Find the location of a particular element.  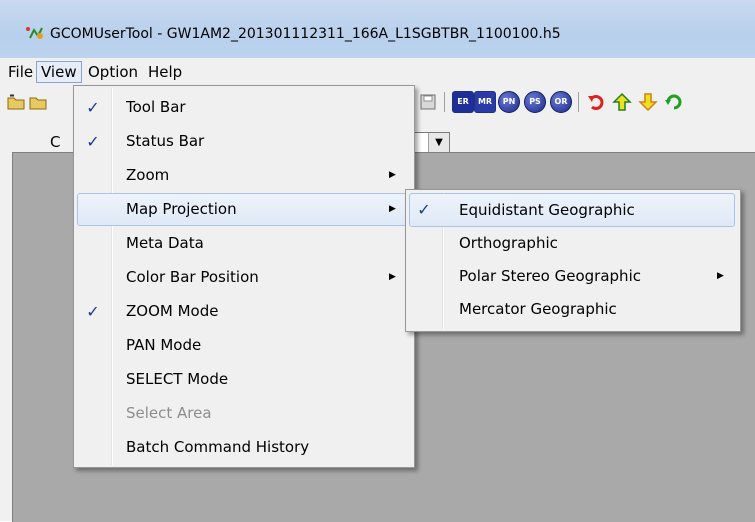

menu-item-label: Batch Command History is located at coordinates (218, 447).